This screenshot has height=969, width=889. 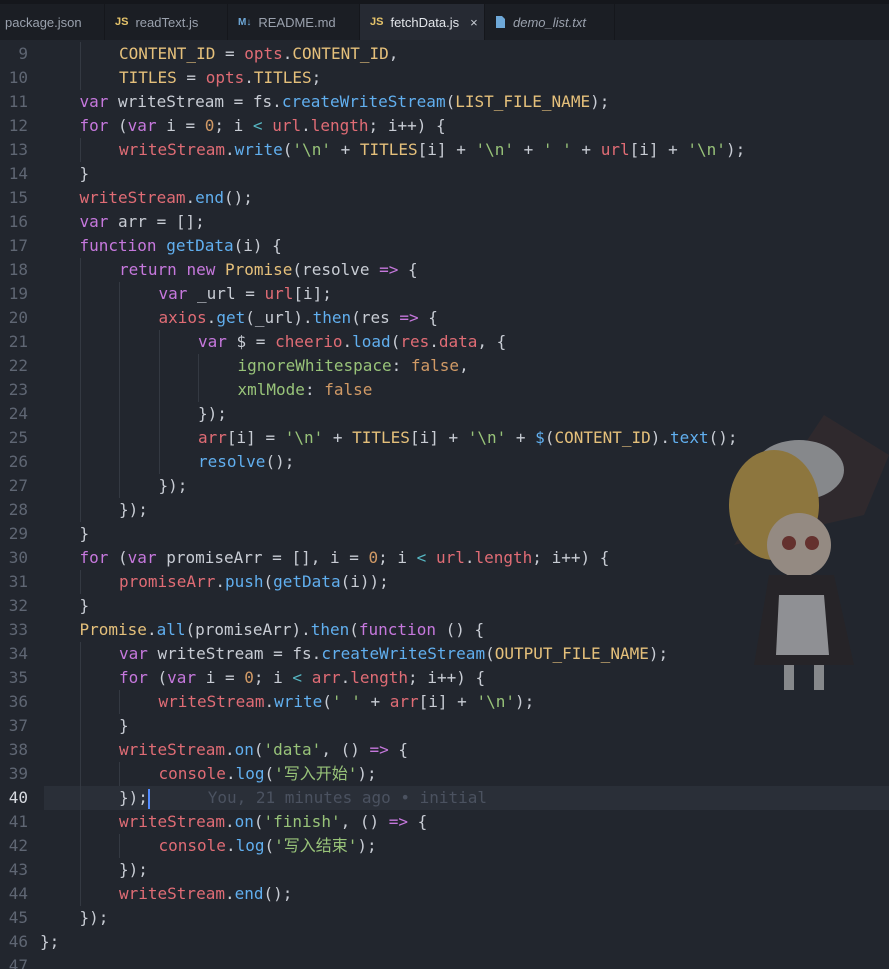 I want to click on code-token: ' ', so click(x=346, y=701).